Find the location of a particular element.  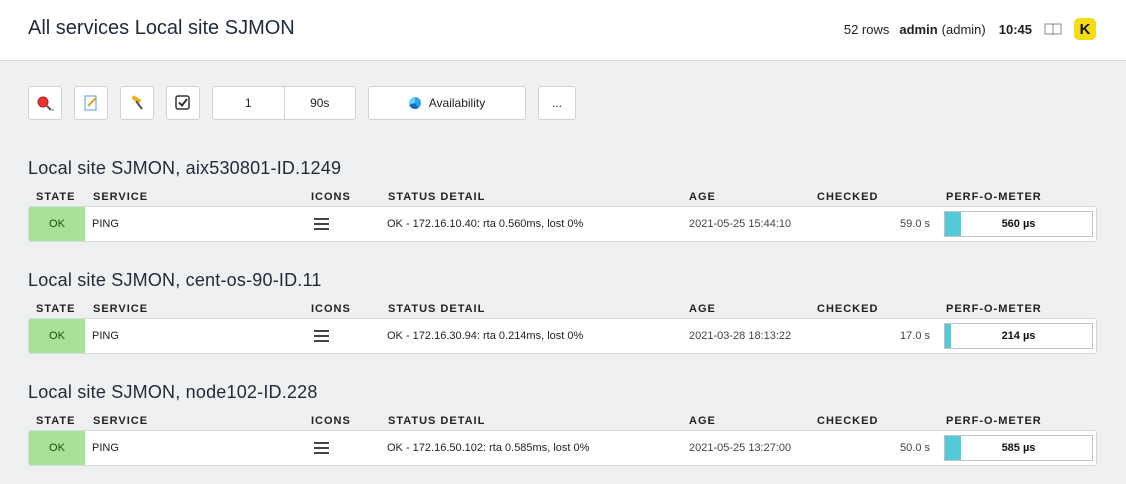

status-detail: OK - 172.16.10.40: rta 0.560ms, lost 0% is located at coordinates (485, 224).